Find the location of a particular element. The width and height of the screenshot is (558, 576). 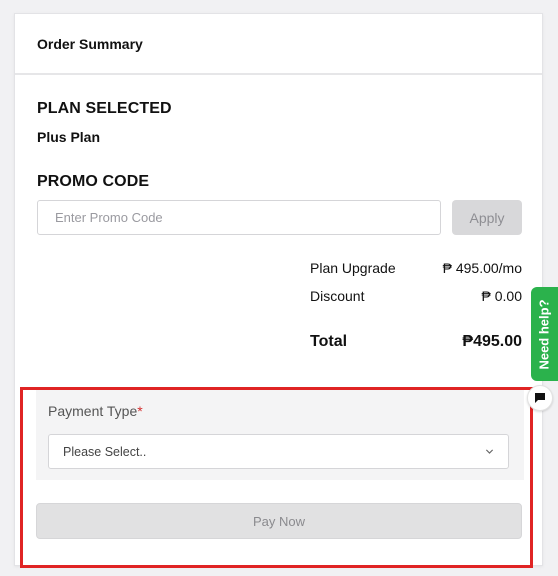

card-header: Order Summary is located at coordinates (278, 44).